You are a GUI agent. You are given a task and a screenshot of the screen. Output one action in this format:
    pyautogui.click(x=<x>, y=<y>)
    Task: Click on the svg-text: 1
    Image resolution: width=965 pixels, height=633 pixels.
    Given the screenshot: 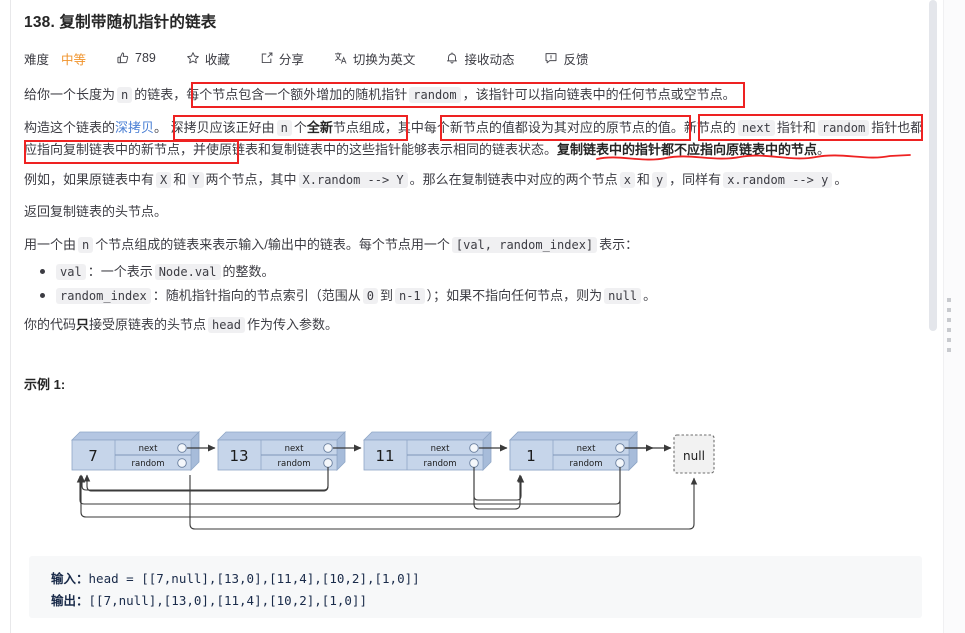 What is the action you would take?
    pyautogui.click(x=531, y=456)
    